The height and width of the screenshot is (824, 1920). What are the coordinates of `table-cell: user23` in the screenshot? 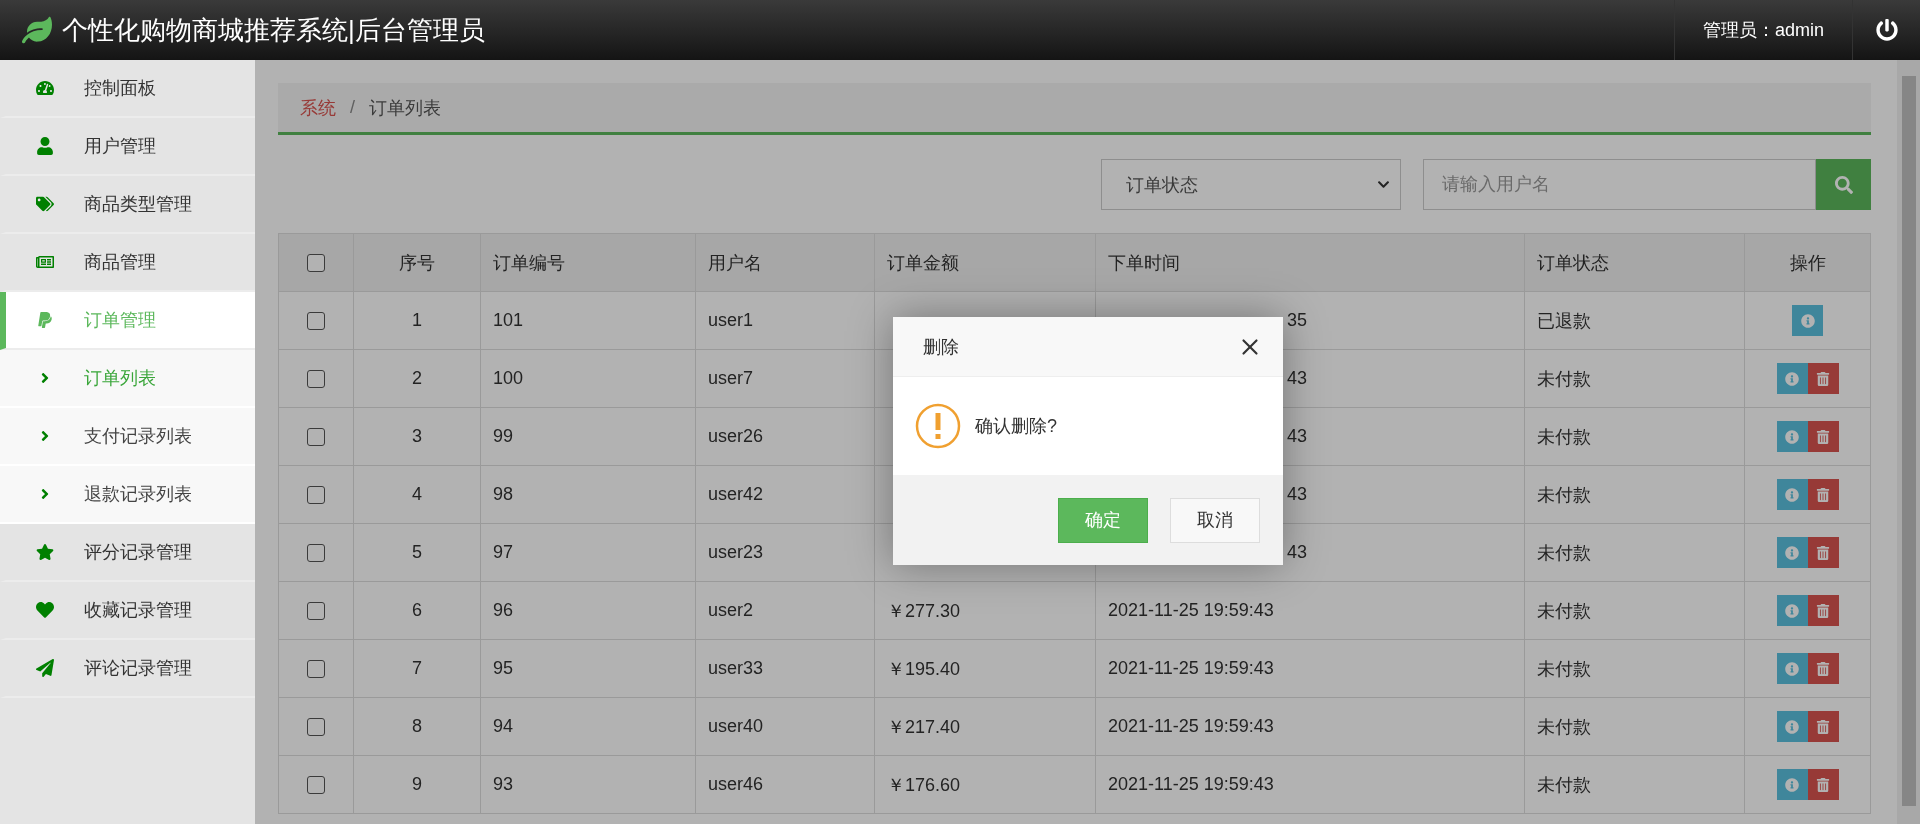 It's located at (785, 552).